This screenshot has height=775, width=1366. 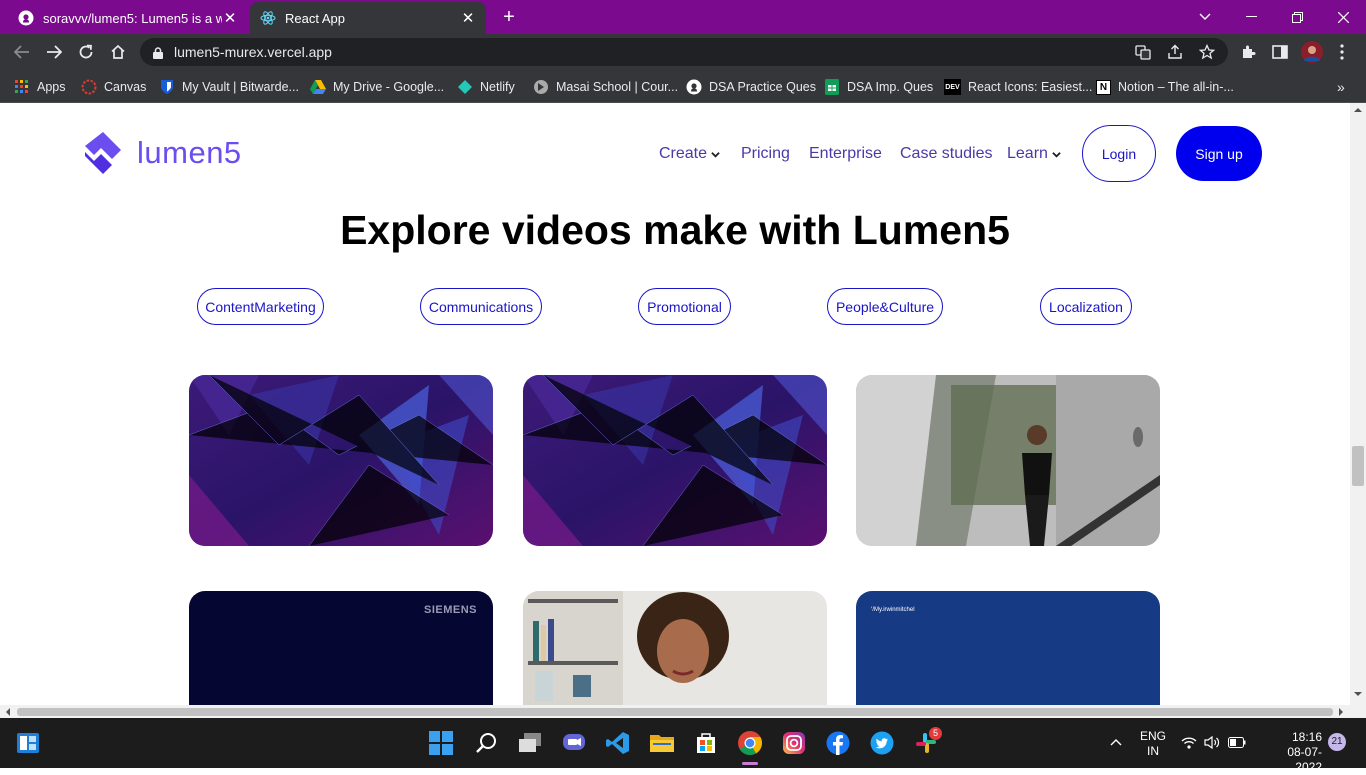 I want to click on extensions-icon, so click(x=1248, y=52).